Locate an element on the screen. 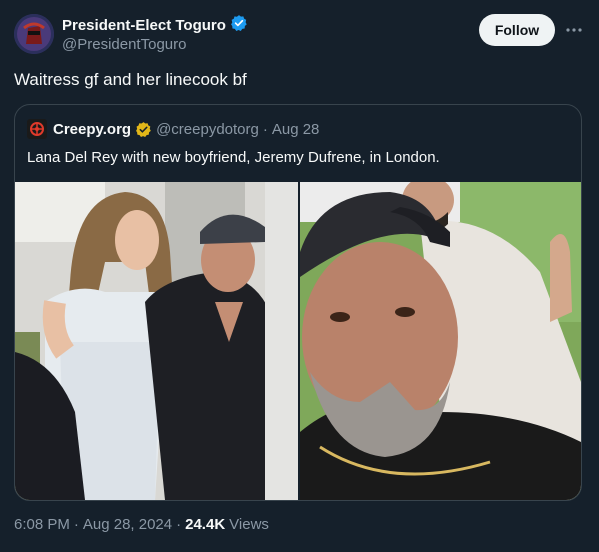  tweet-text: Waitress gf and her linecook bf is located at coordinates (130, 79).